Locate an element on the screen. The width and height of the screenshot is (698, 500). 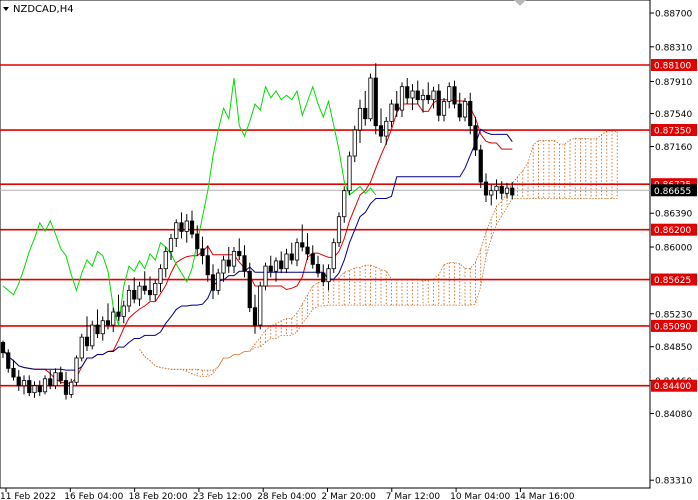
price-tick-label: 0.88700 is located at coordinates (673, 15).